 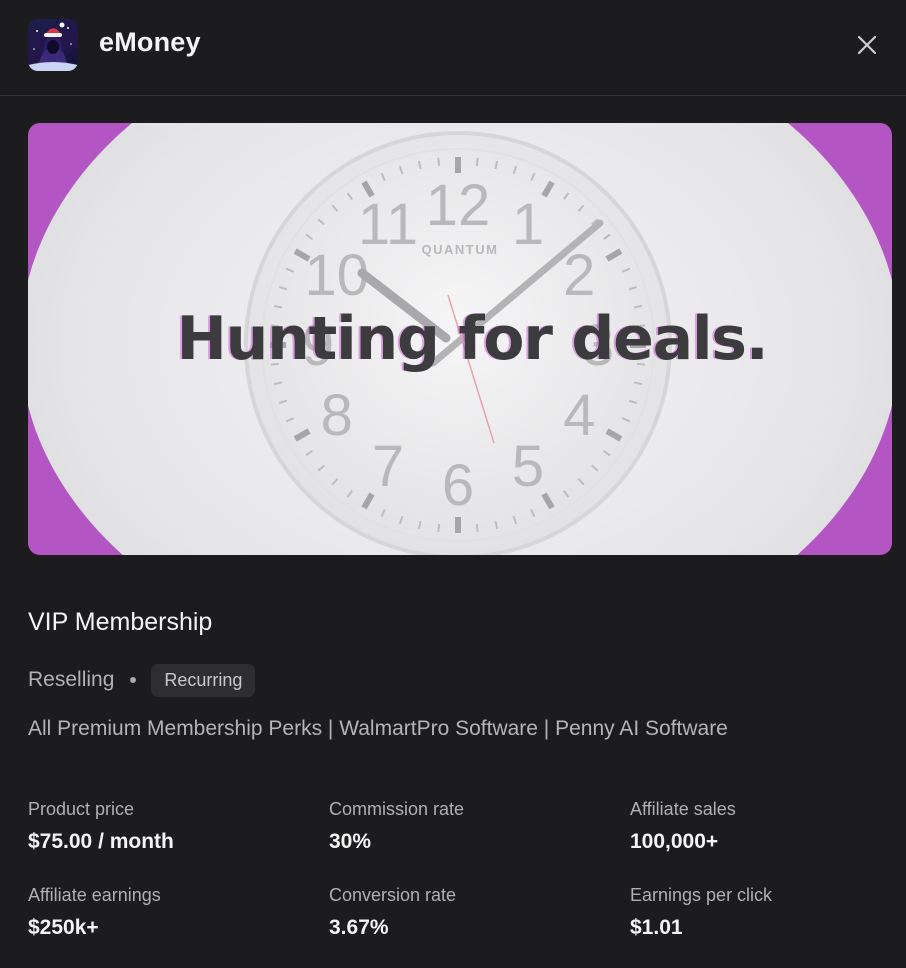 What do you see at coordinates (71, 679) in the screenshot?
I see `product-category: Reselling` at bounding box center [71, 679].